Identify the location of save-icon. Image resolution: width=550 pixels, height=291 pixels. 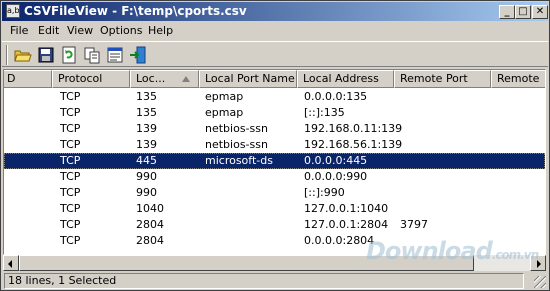
(46, 55).